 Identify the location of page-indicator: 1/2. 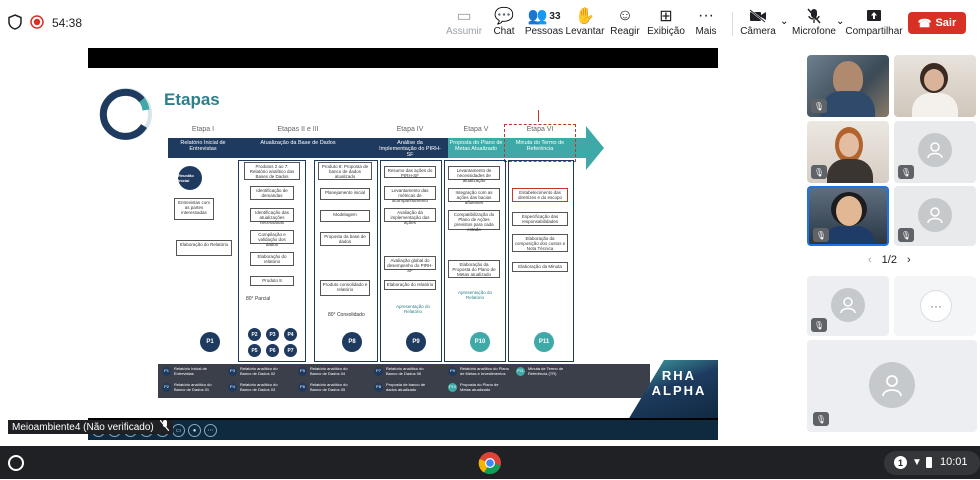
(889, 260).